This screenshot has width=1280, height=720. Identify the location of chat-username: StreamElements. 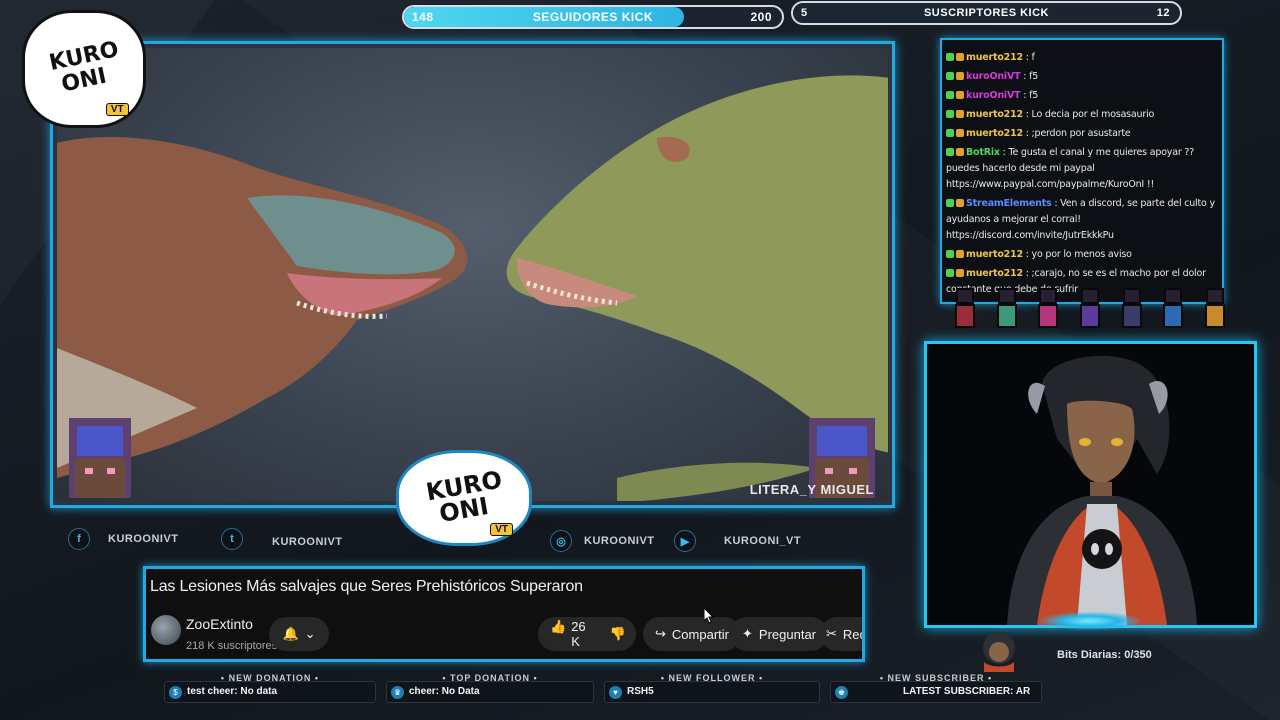
(1009, 203).